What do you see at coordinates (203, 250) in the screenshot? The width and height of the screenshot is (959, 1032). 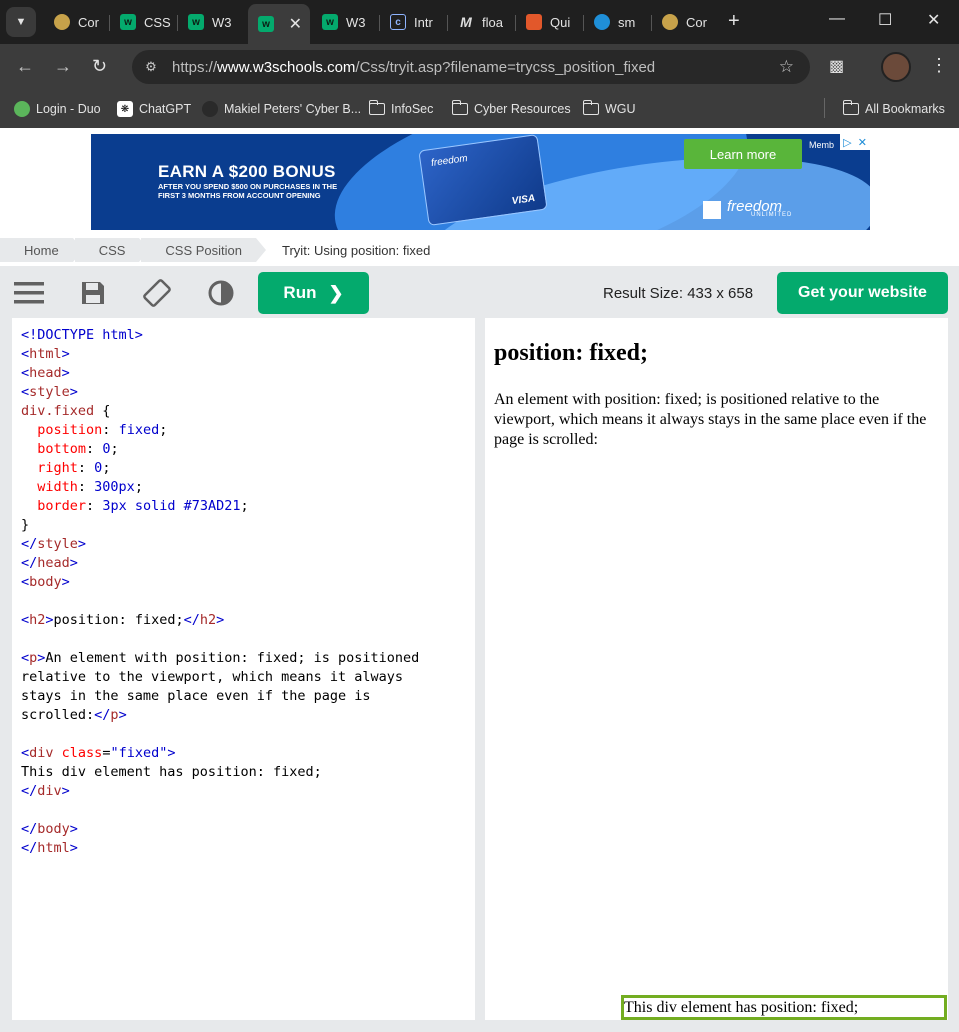 I see `breadcrumb-css-position: CSS Position` at bounding box center [203, 250].